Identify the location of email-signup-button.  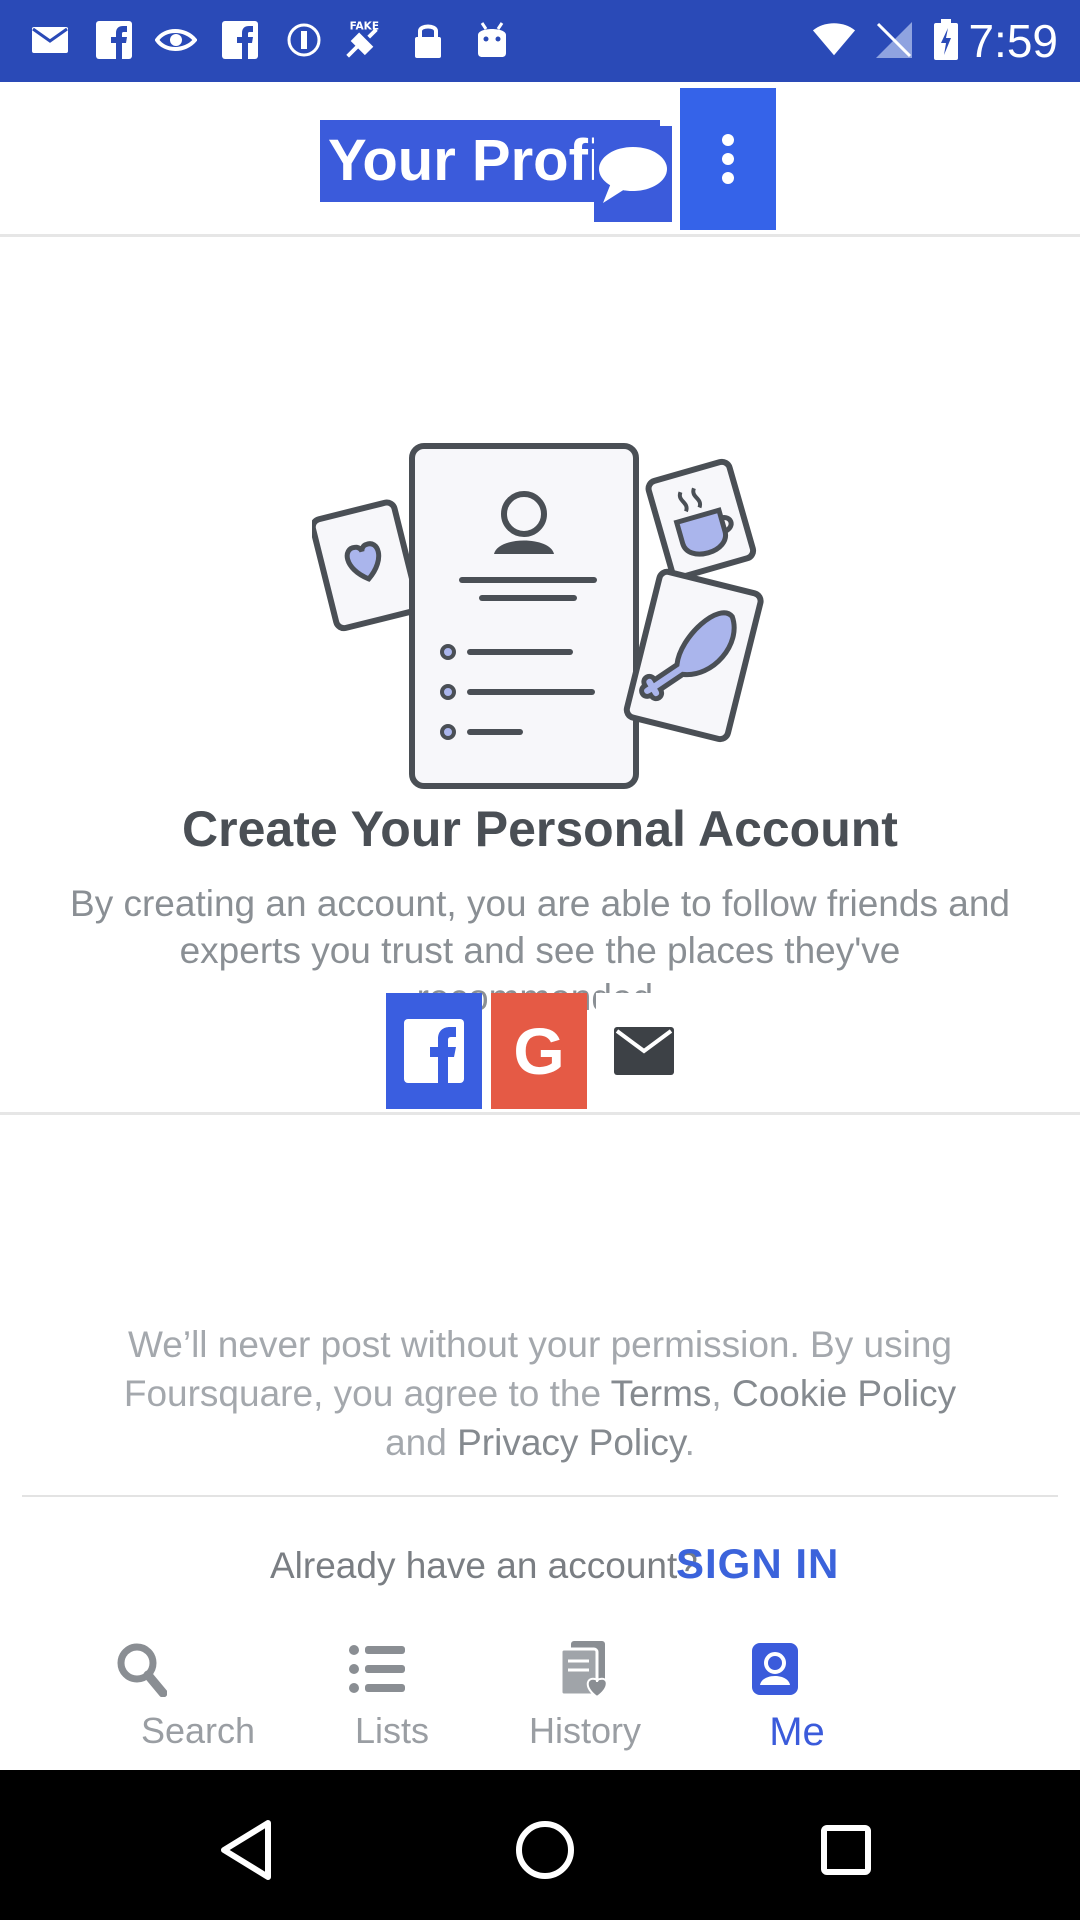
(644, 1051).